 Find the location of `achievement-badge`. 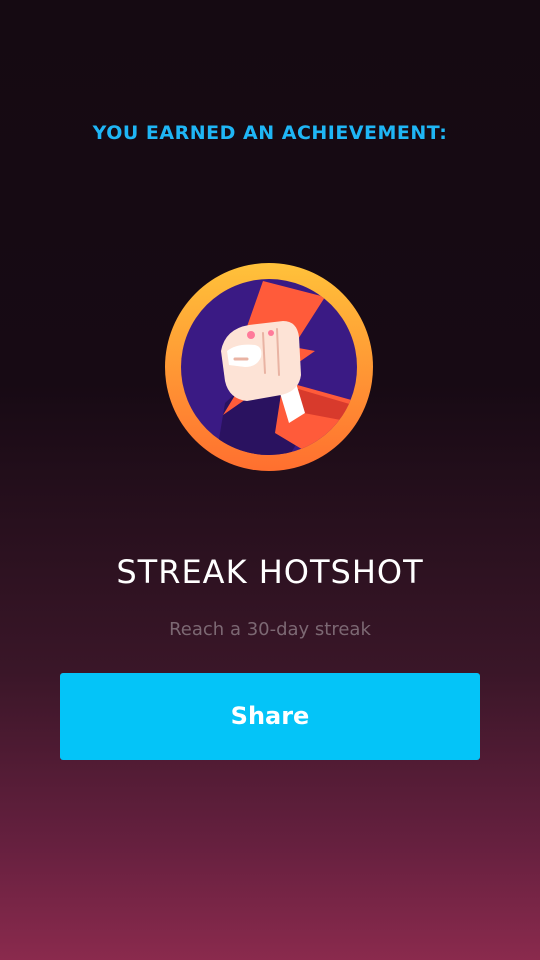

achievement-badge is located at coordinates (269, 367).